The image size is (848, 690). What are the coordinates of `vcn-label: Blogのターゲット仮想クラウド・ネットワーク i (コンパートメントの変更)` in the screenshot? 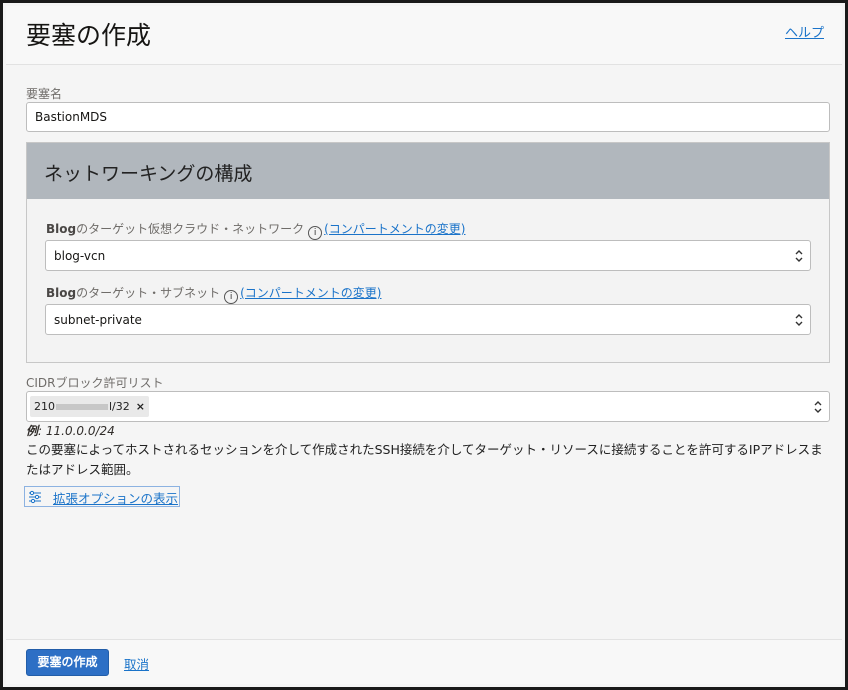 It's located at (255, 230).